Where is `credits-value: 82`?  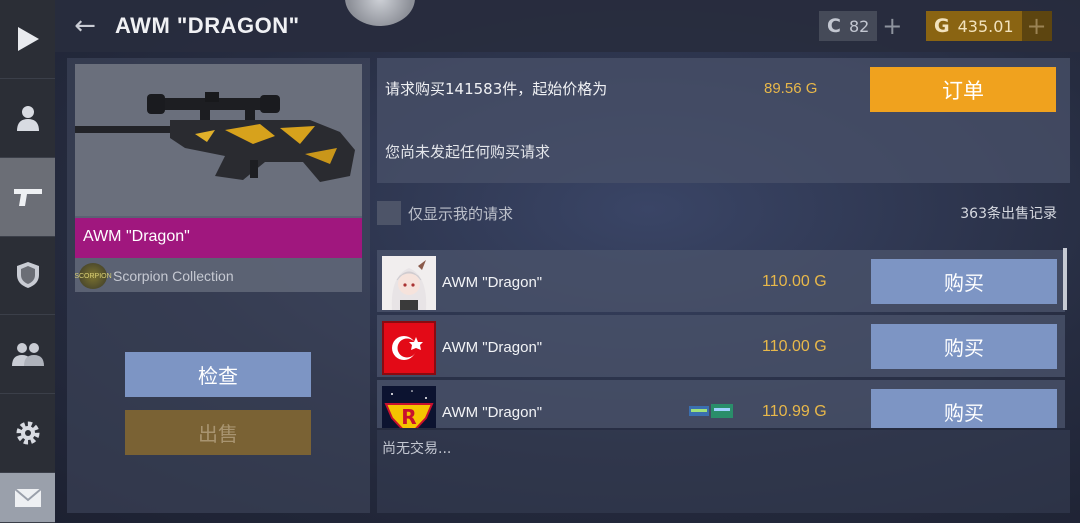
credits-value: 82 is located at coordinates (859, 26).